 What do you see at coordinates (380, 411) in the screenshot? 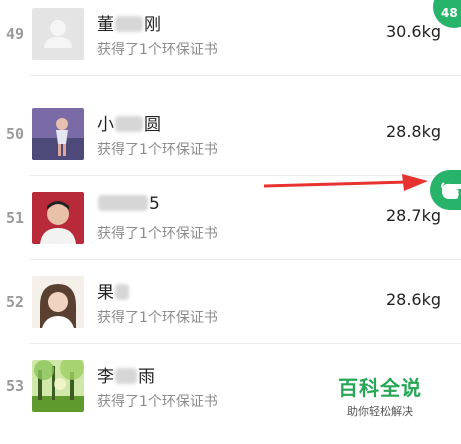
I see `watermark-subtitle: 助你轻松解决` at bounding box center [380, 411].